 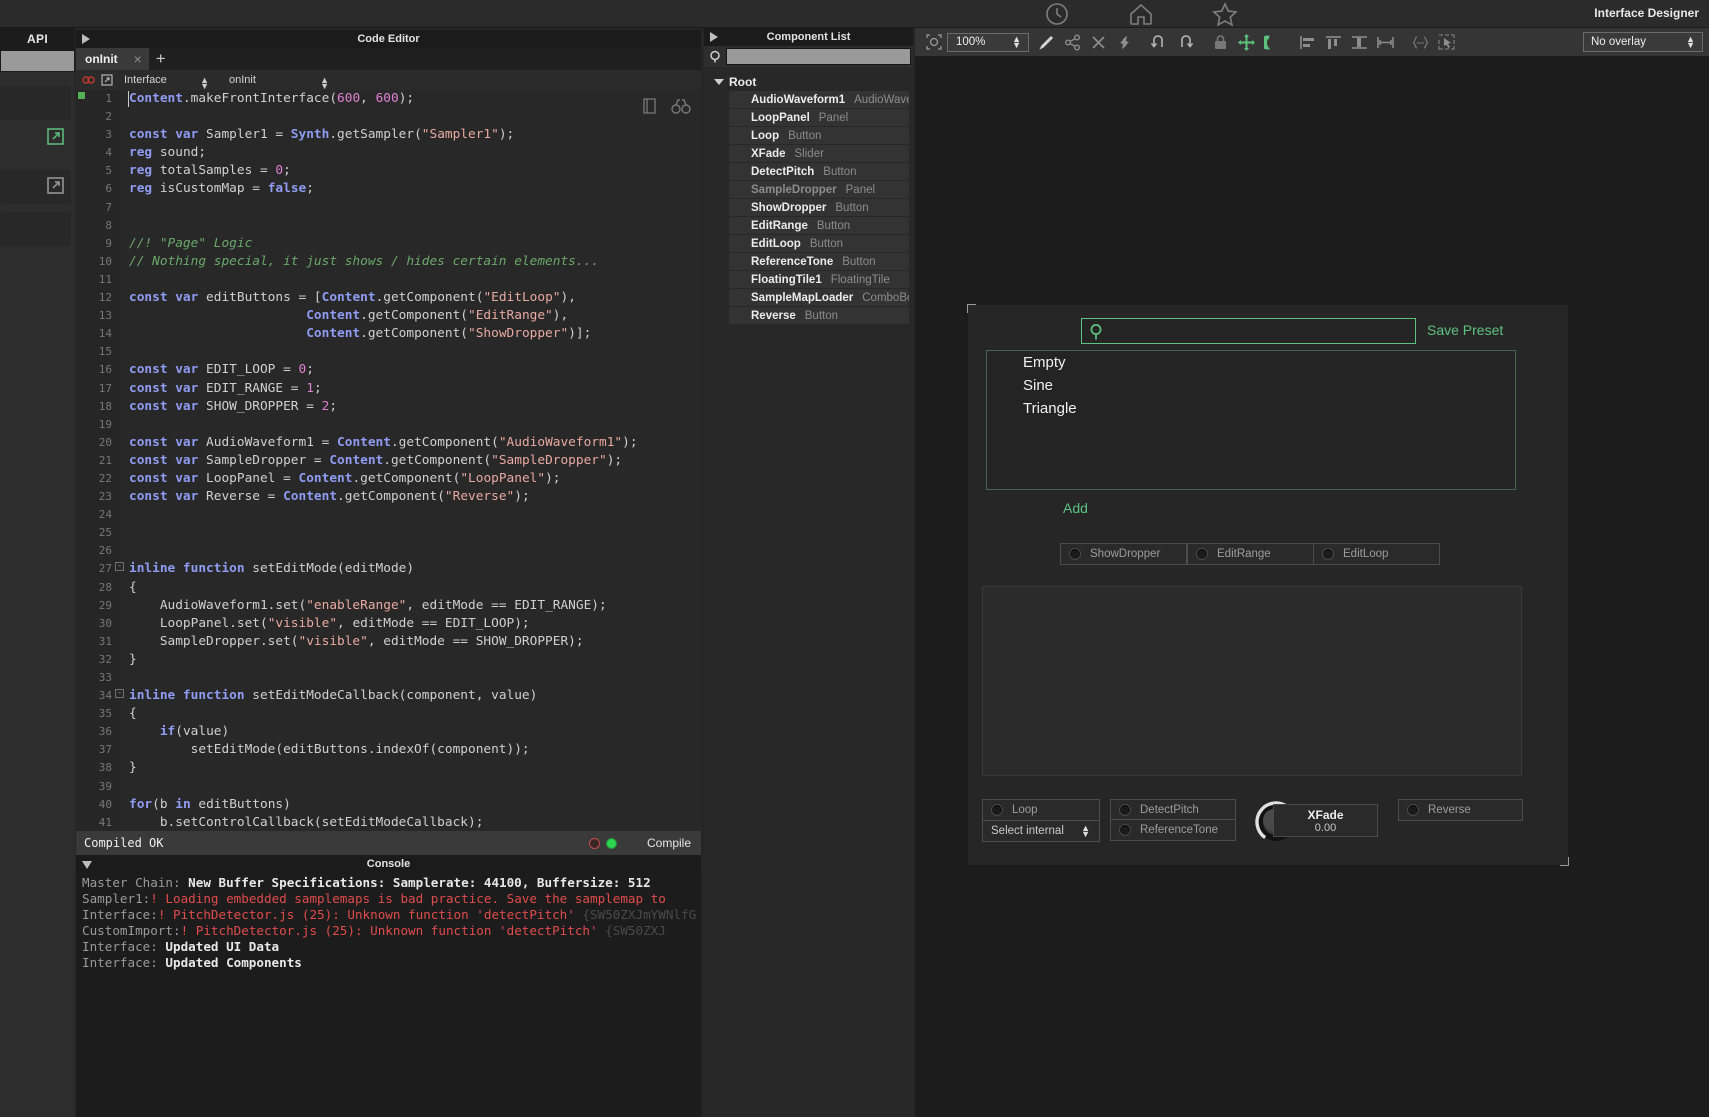 I want to click on editrange-button: EditRange, so click(x=1250, y=554).